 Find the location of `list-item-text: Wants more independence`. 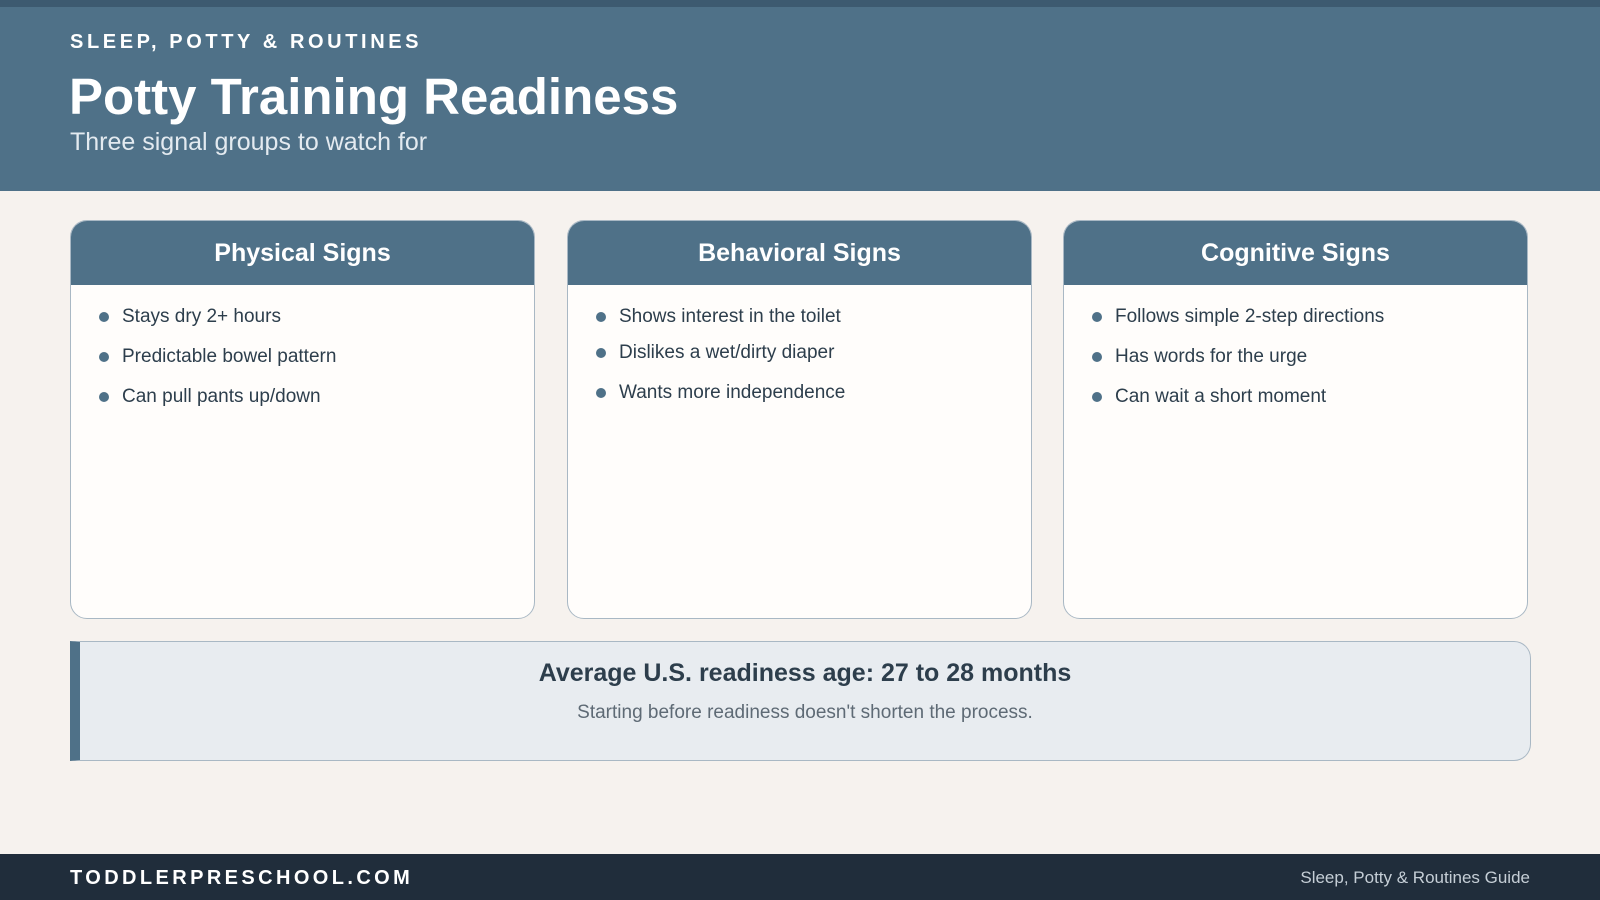

list-item-text: Wants more independence is located at coordinates (732, 392).